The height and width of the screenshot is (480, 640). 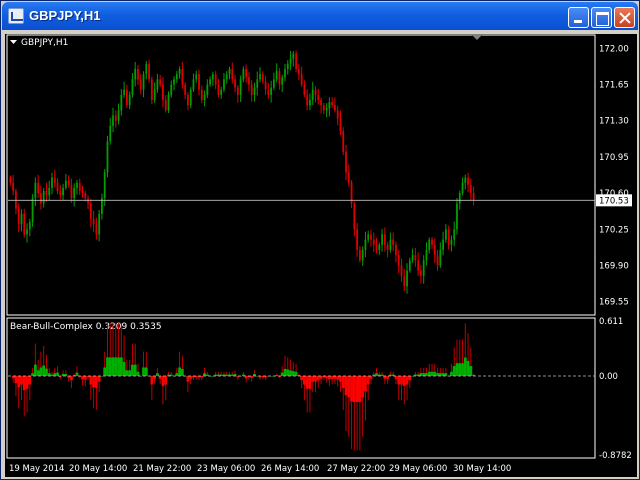 I want to click on title-bar: GBPJPY,H1, so click(x=320, y=16).